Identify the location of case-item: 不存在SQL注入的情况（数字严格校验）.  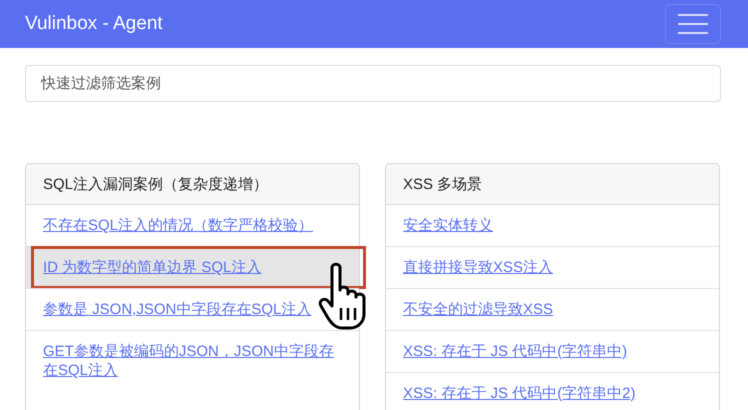
(192, 225).